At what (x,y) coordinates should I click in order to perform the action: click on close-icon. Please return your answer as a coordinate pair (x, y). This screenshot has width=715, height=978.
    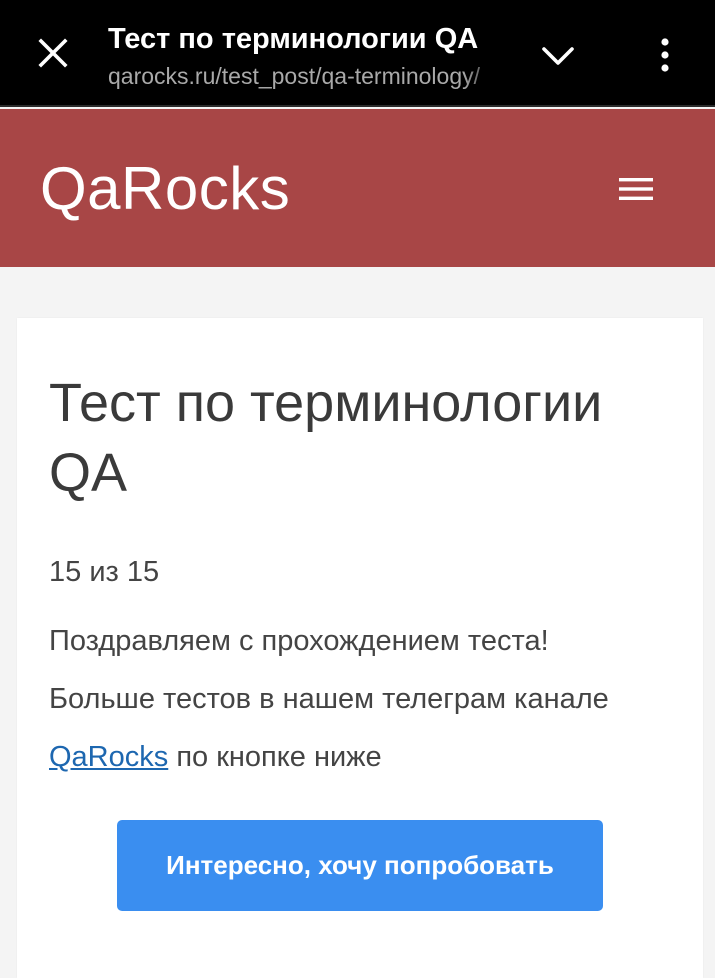
    Looking at the image, I should click on (53, 53).